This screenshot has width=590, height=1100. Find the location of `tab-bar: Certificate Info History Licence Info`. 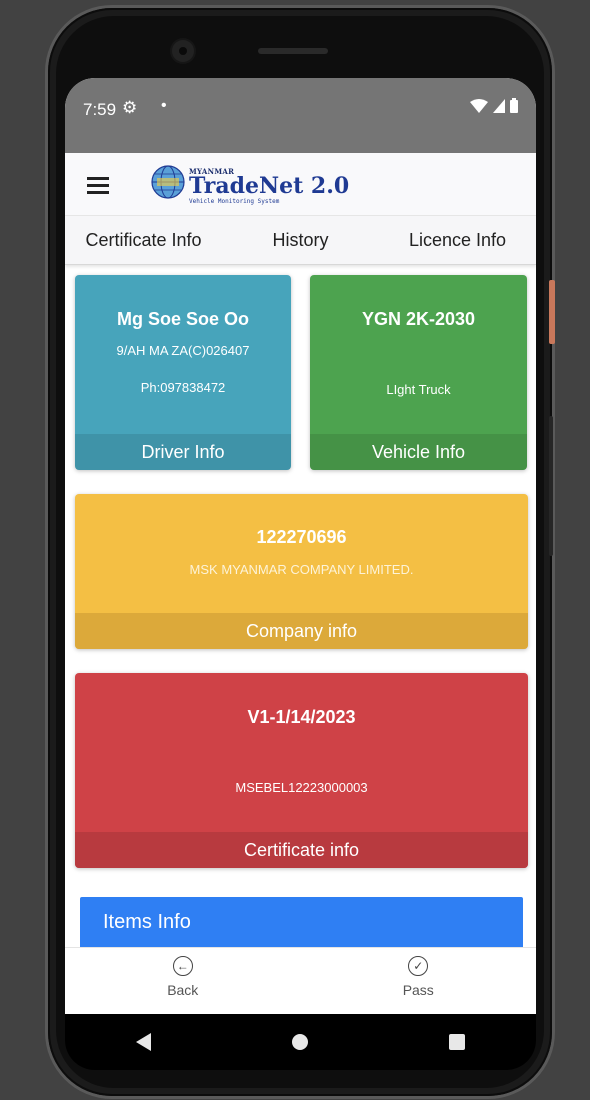

tab-bar: Certificate Info History Licence Info is located at coordinates (300, 240).